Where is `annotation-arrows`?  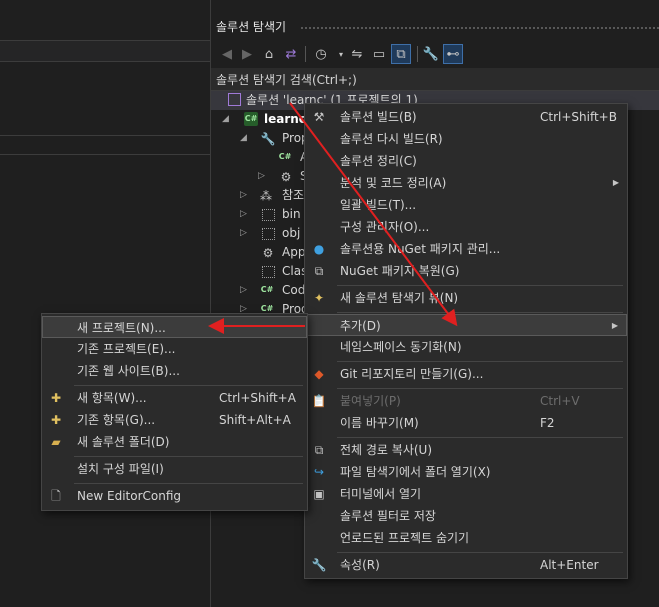
annotation-arrows is located at coordinates (333, 218).